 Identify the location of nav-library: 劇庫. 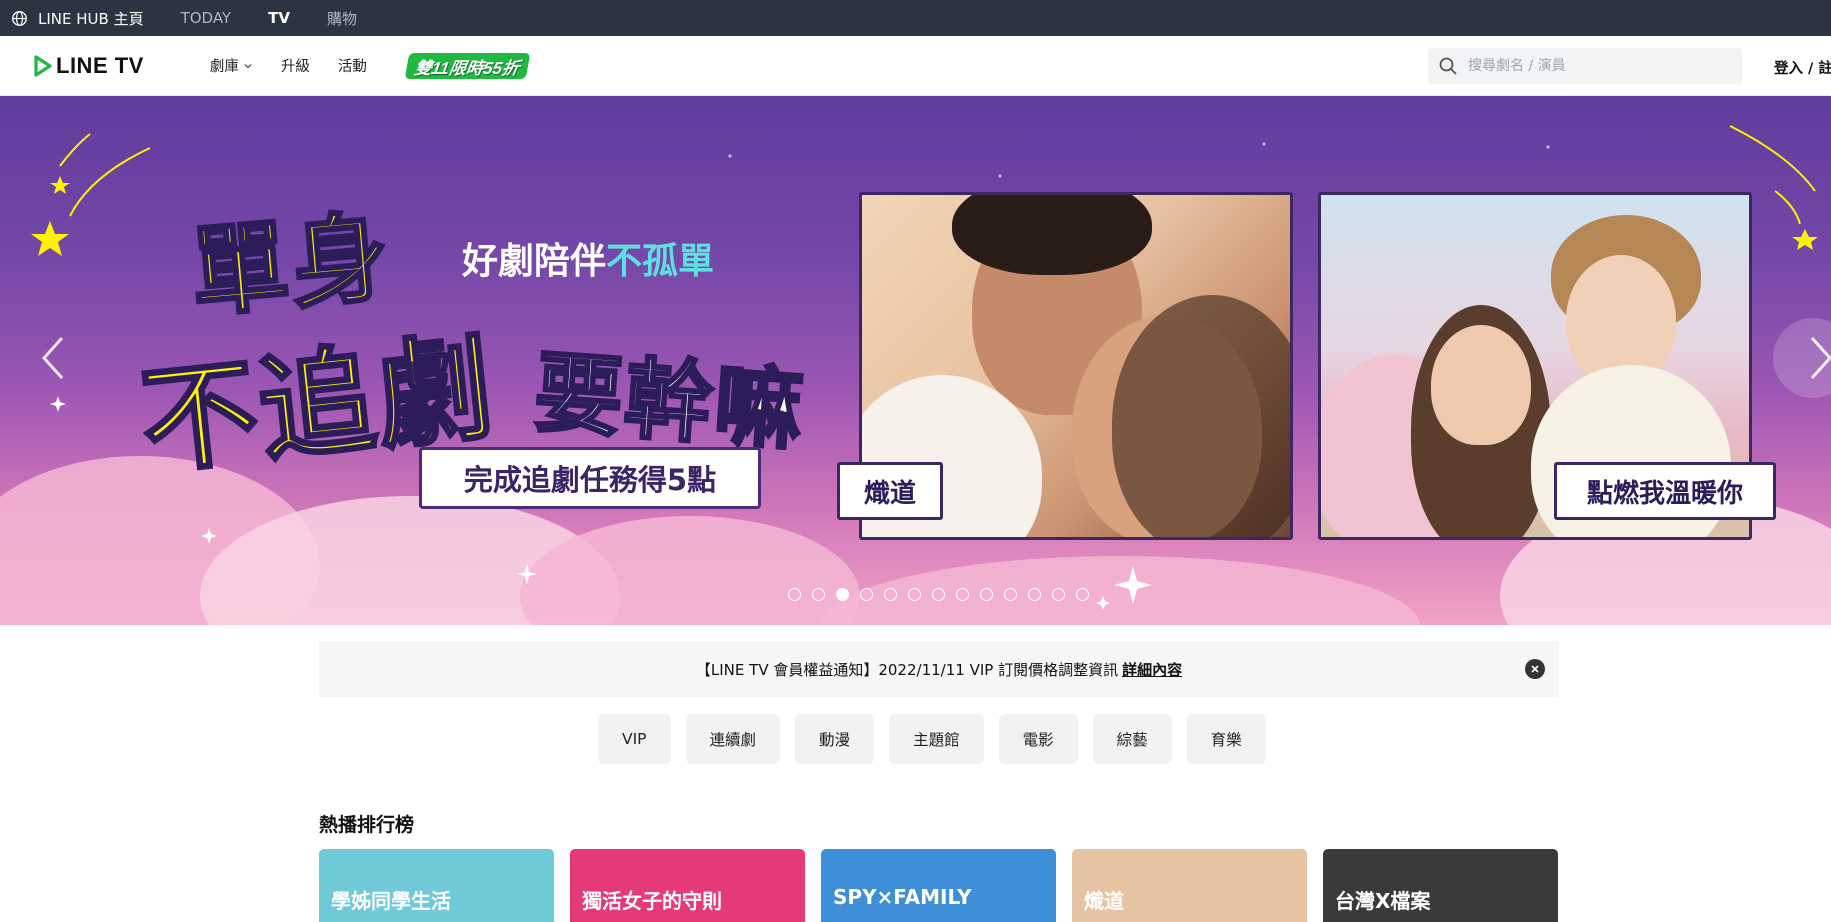
(231, 65).